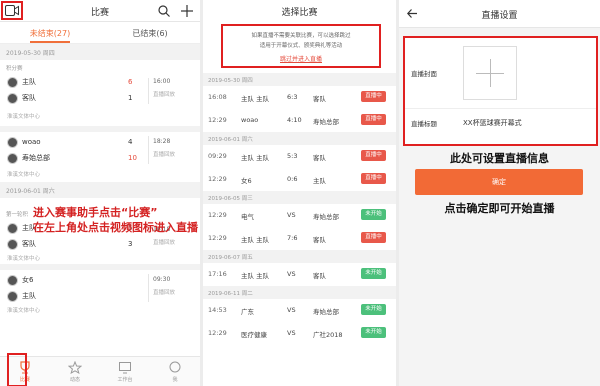  What do you see at coordinates (499, 158) in the screenshot?
I see `settings-hint: 此处可设置直播信息` at bounding box center [499, 158].